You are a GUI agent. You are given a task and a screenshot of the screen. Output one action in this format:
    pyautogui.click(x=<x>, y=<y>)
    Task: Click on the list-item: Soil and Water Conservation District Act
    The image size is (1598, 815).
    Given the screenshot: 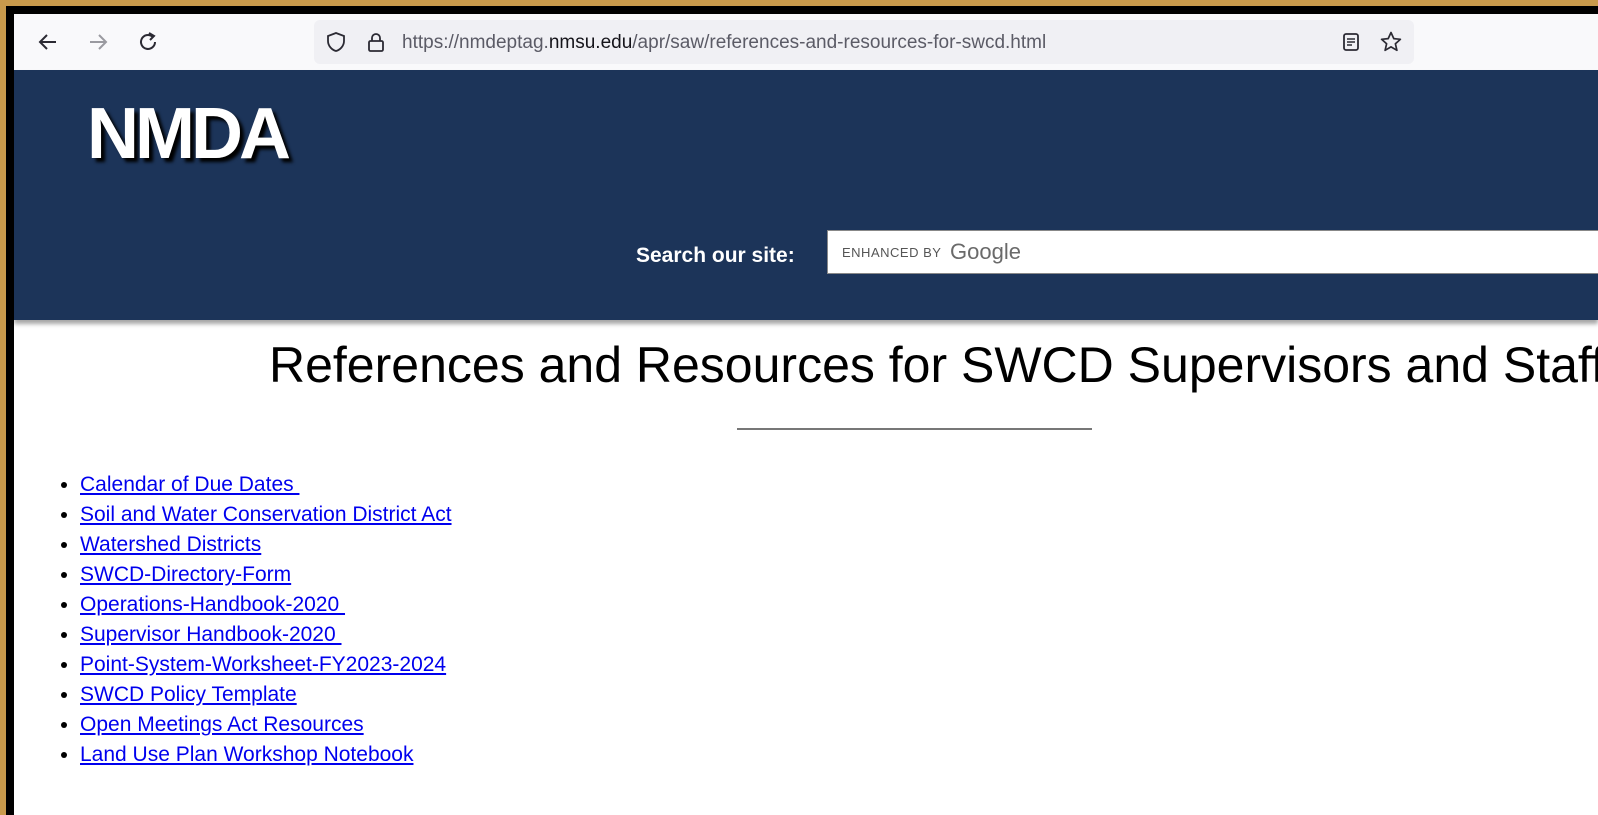 What is the action you would take?
    pyautogui.click(x=266, y=515)
    